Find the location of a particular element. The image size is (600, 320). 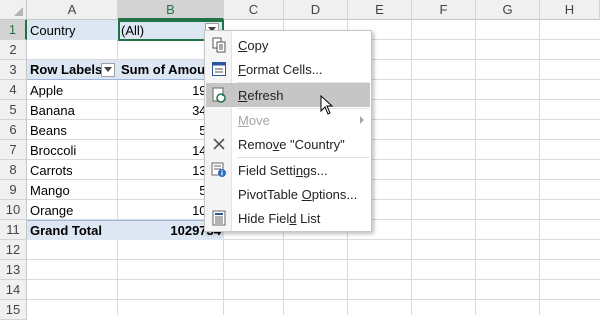

menu-item-label: Refresh is located at coordinates (261, 95).